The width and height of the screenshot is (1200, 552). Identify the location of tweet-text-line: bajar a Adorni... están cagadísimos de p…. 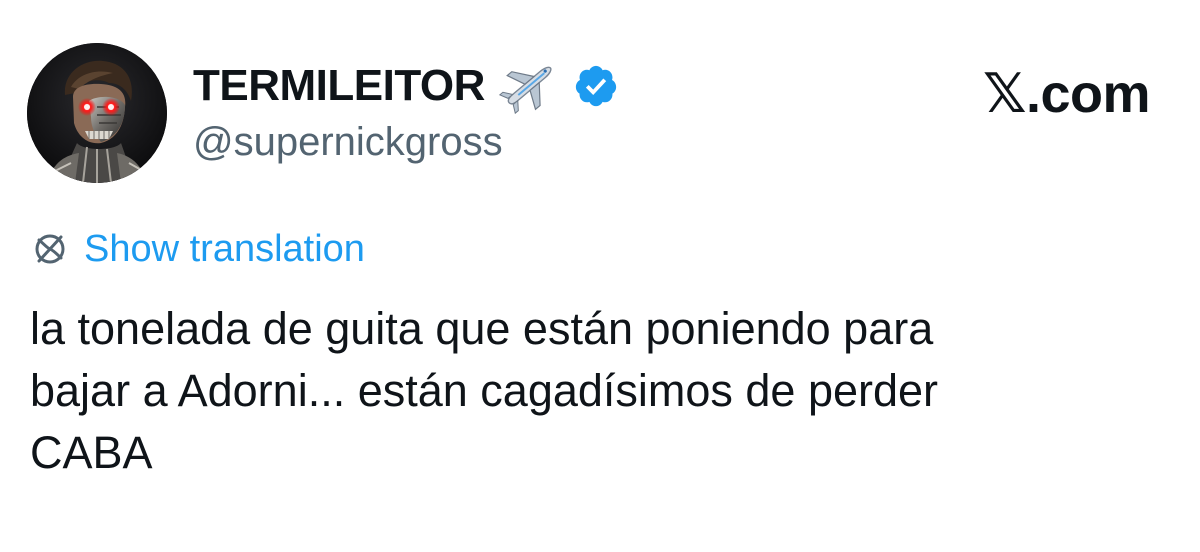
(484, 390).